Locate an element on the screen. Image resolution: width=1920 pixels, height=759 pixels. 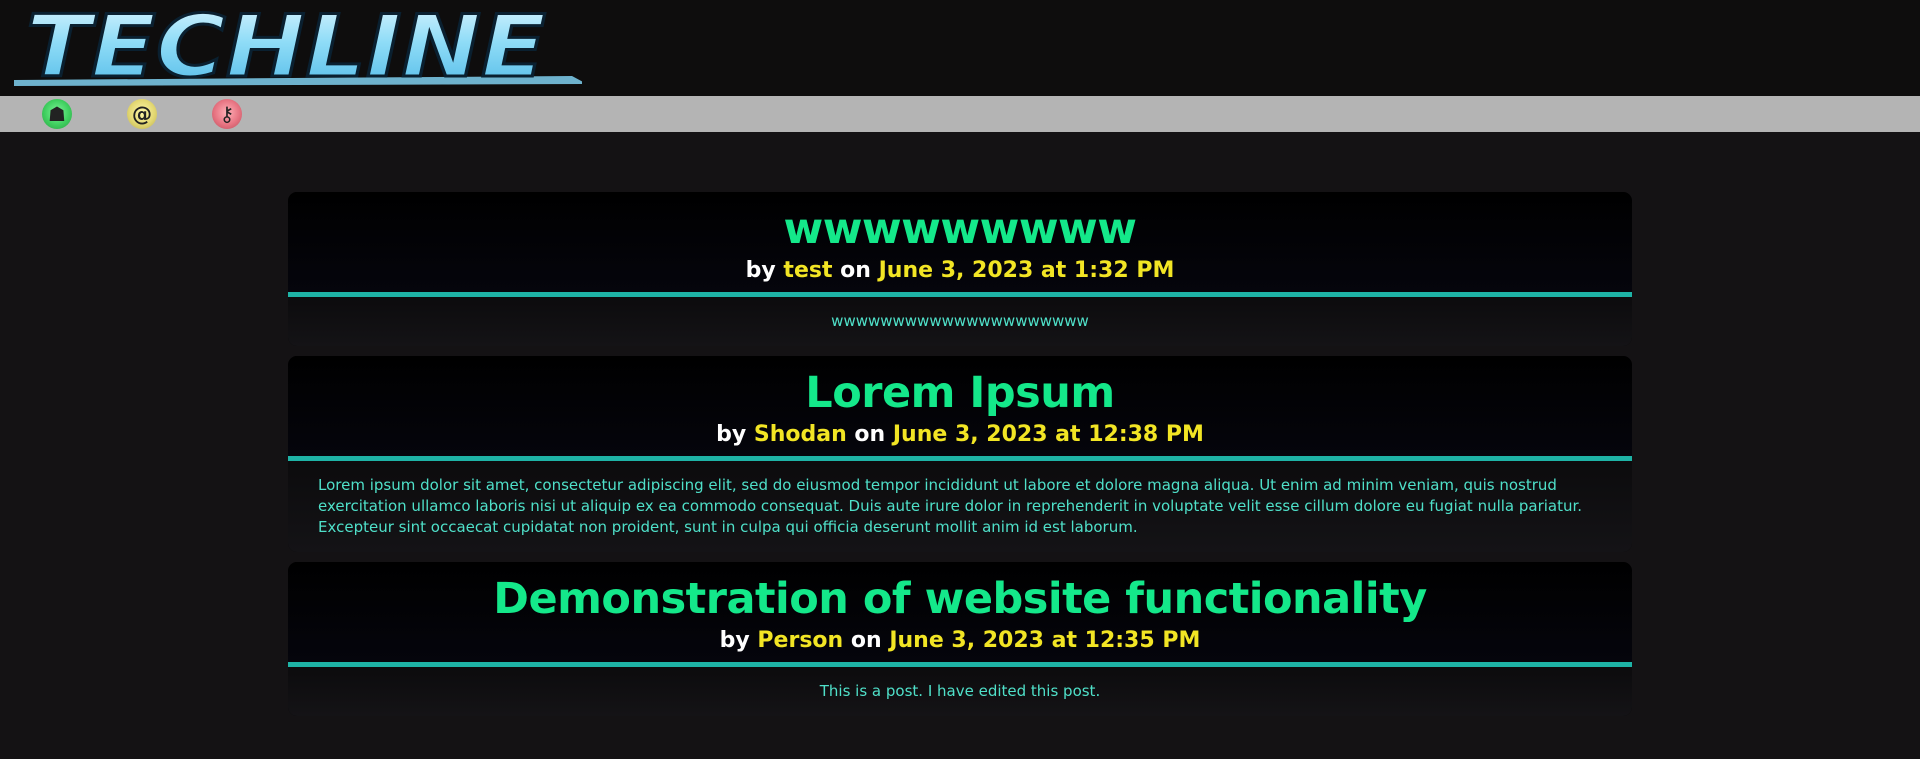
post-author: test is located at coordinates (807, 270).